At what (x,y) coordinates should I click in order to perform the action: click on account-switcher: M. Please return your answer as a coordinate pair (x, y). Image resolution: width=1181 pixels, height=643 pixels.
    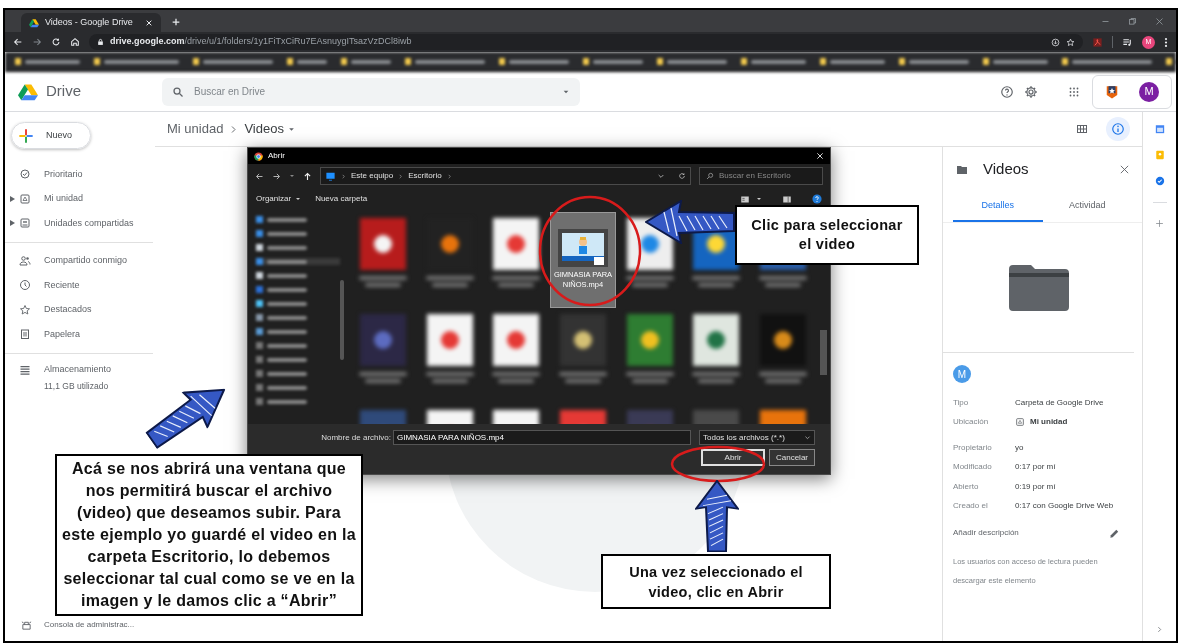
    Looking at the image, I should click on (1132, 91).